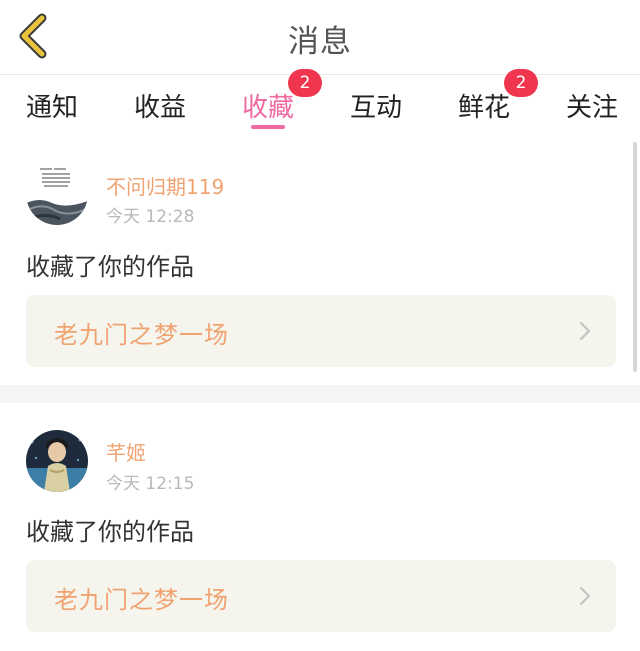  What do you see at coordinates (635, 257) in the screenshot?
I see `scrollbar` at bounding box center [635, 257].